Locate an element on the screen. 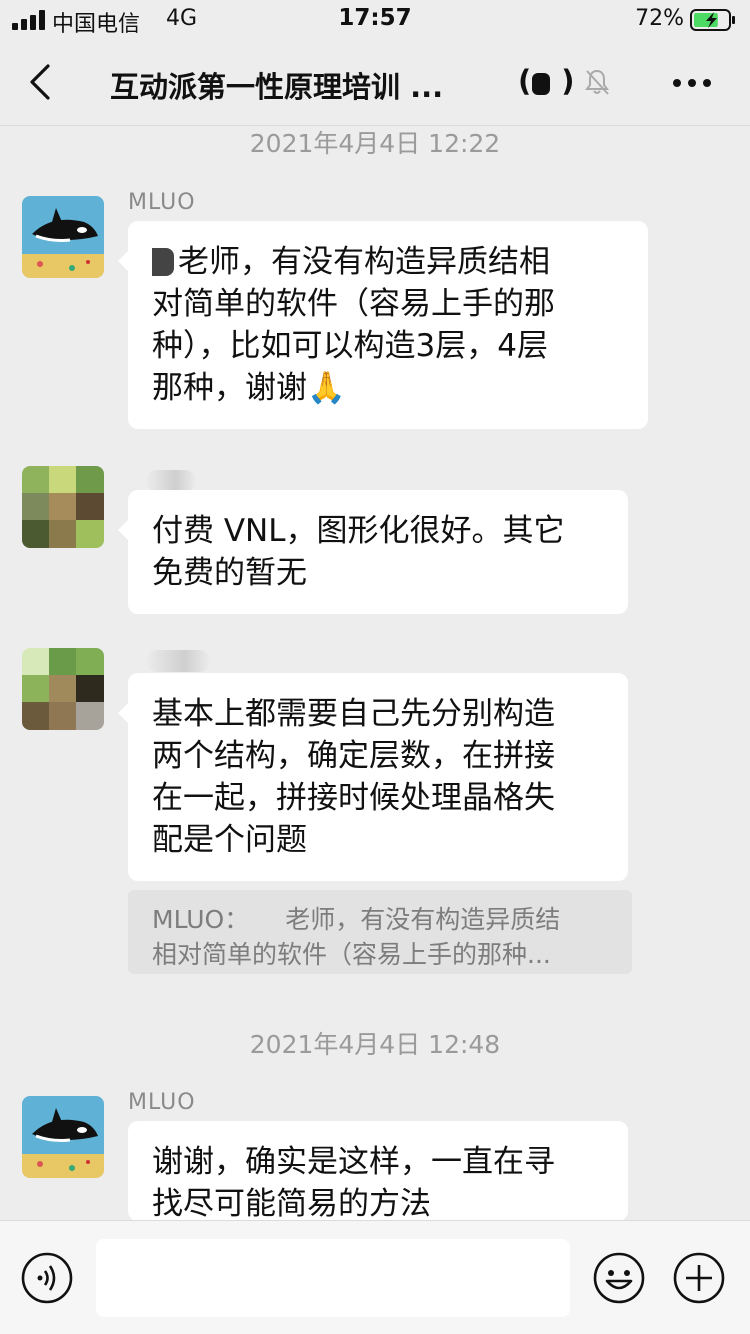 Image resolution: width=750 pixels, height=1334 pixels. message-line: 对简单的软件（容易上手的那 is located at coordinates (353, 304).